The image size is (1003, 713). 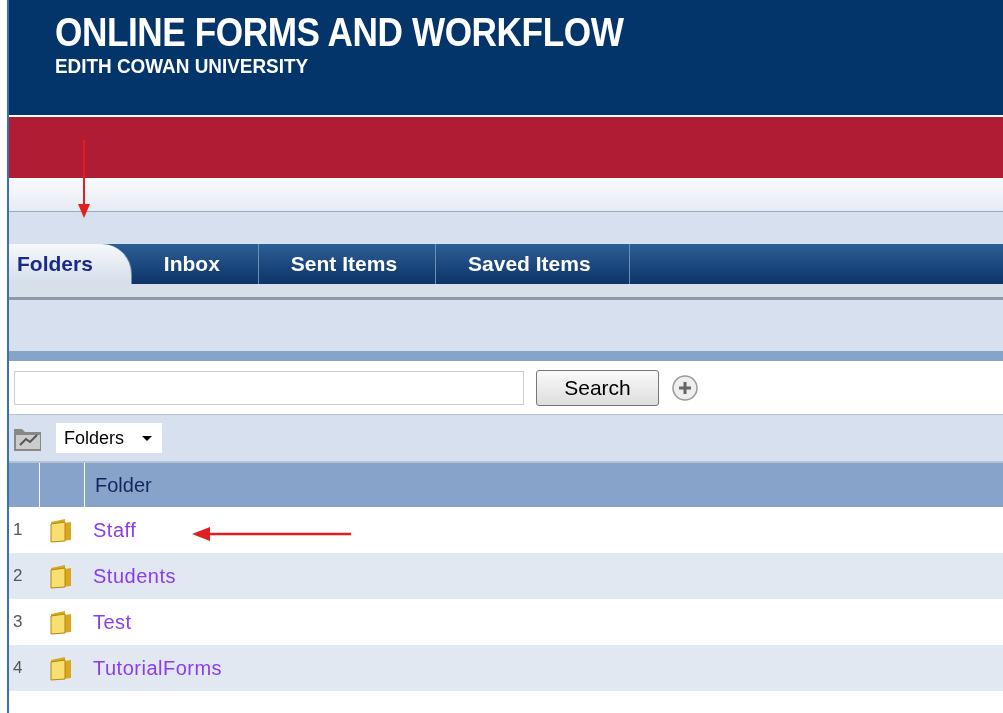 What do you see at coordinates (158, 668) in the screenshot?
I see `folder-link: TutorialForms` at bounding box center [158, 668].